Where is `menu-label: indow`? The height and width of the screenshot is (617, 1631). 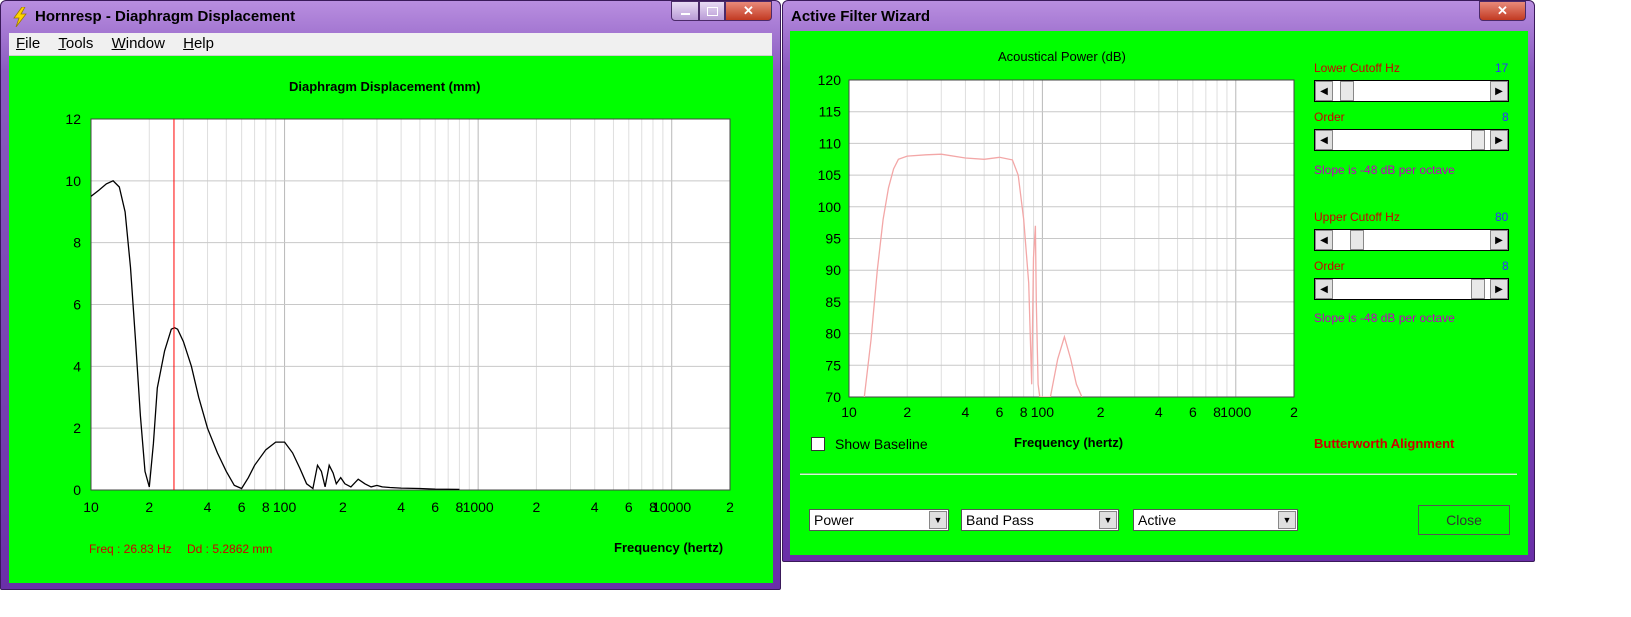 menu-label: indow is located at coordinates (145, 43).